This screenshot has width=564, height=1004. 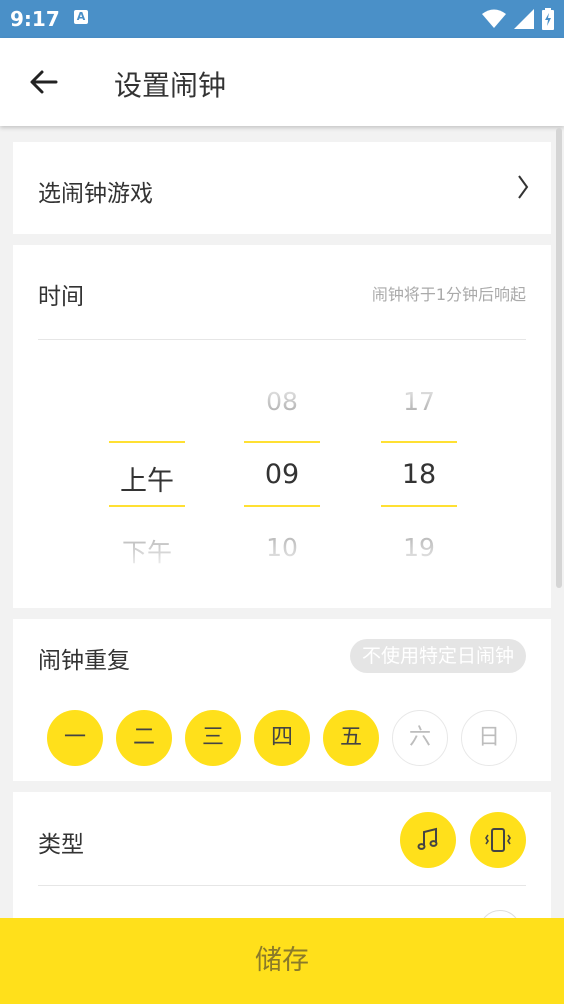 I want to click on ampm-next: 下午, so click(x=146, y=552).